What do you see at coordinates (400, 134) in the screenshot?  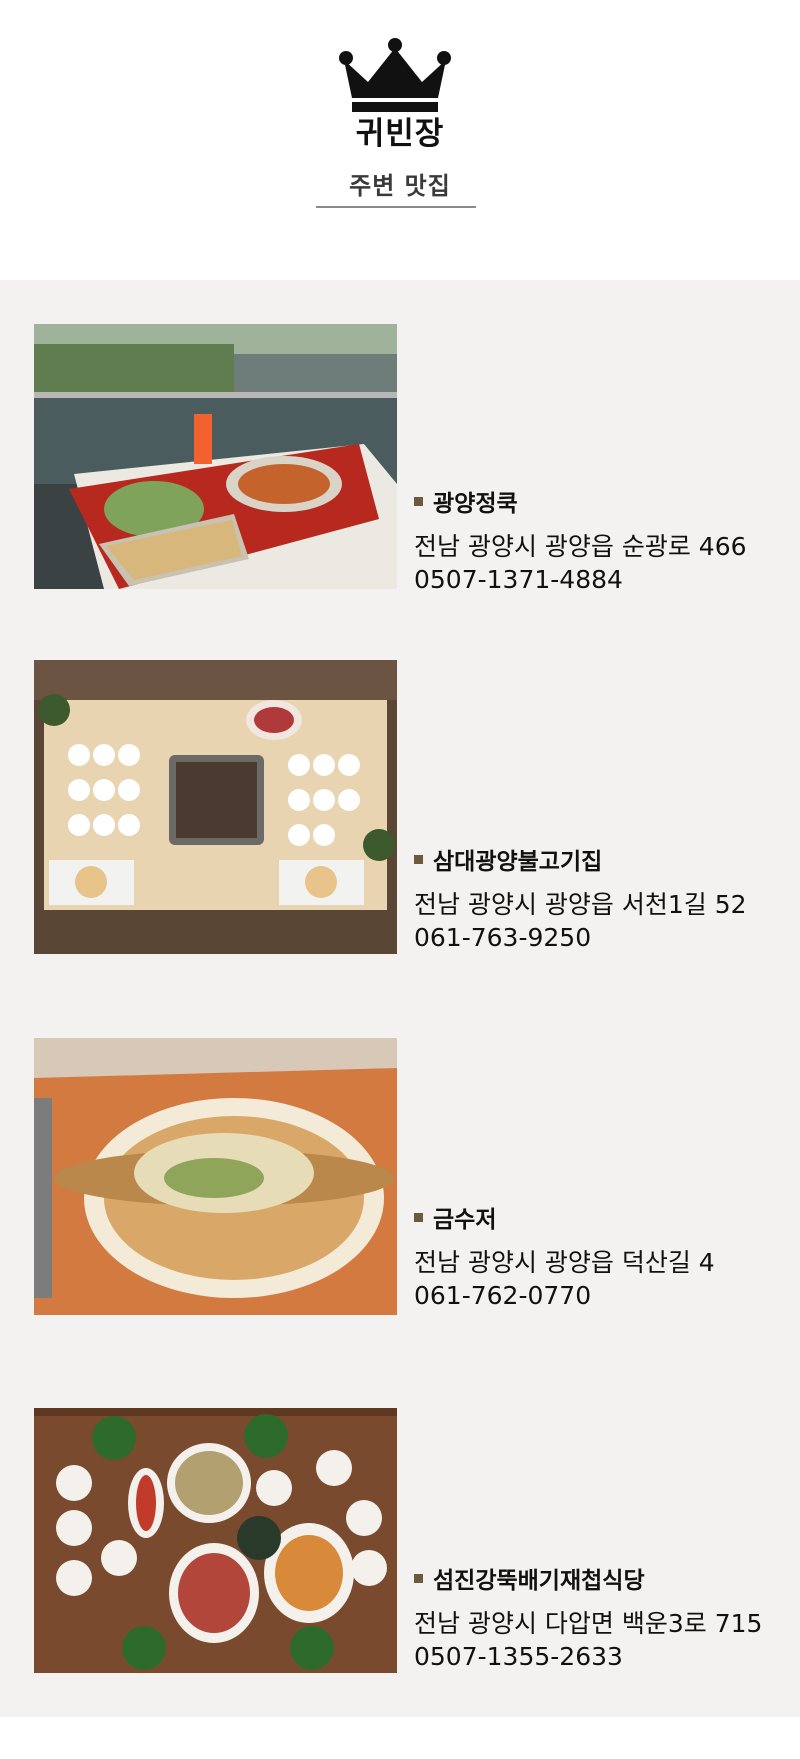 I see `brand-name: 귀빈장` at bounding box center [400, 134].